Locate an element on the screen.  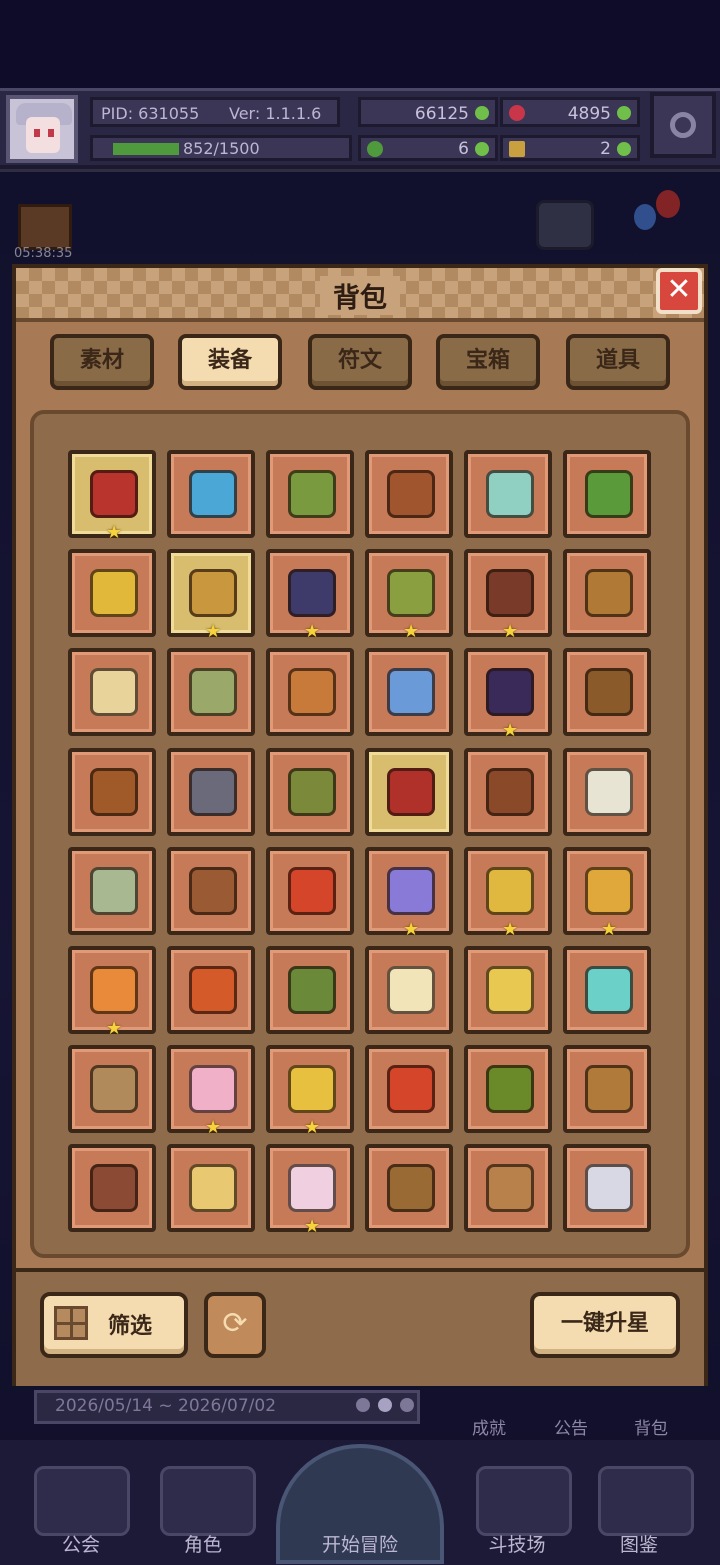
nav-arena-label: 斗技场 is located at coordinates (517, 1545).